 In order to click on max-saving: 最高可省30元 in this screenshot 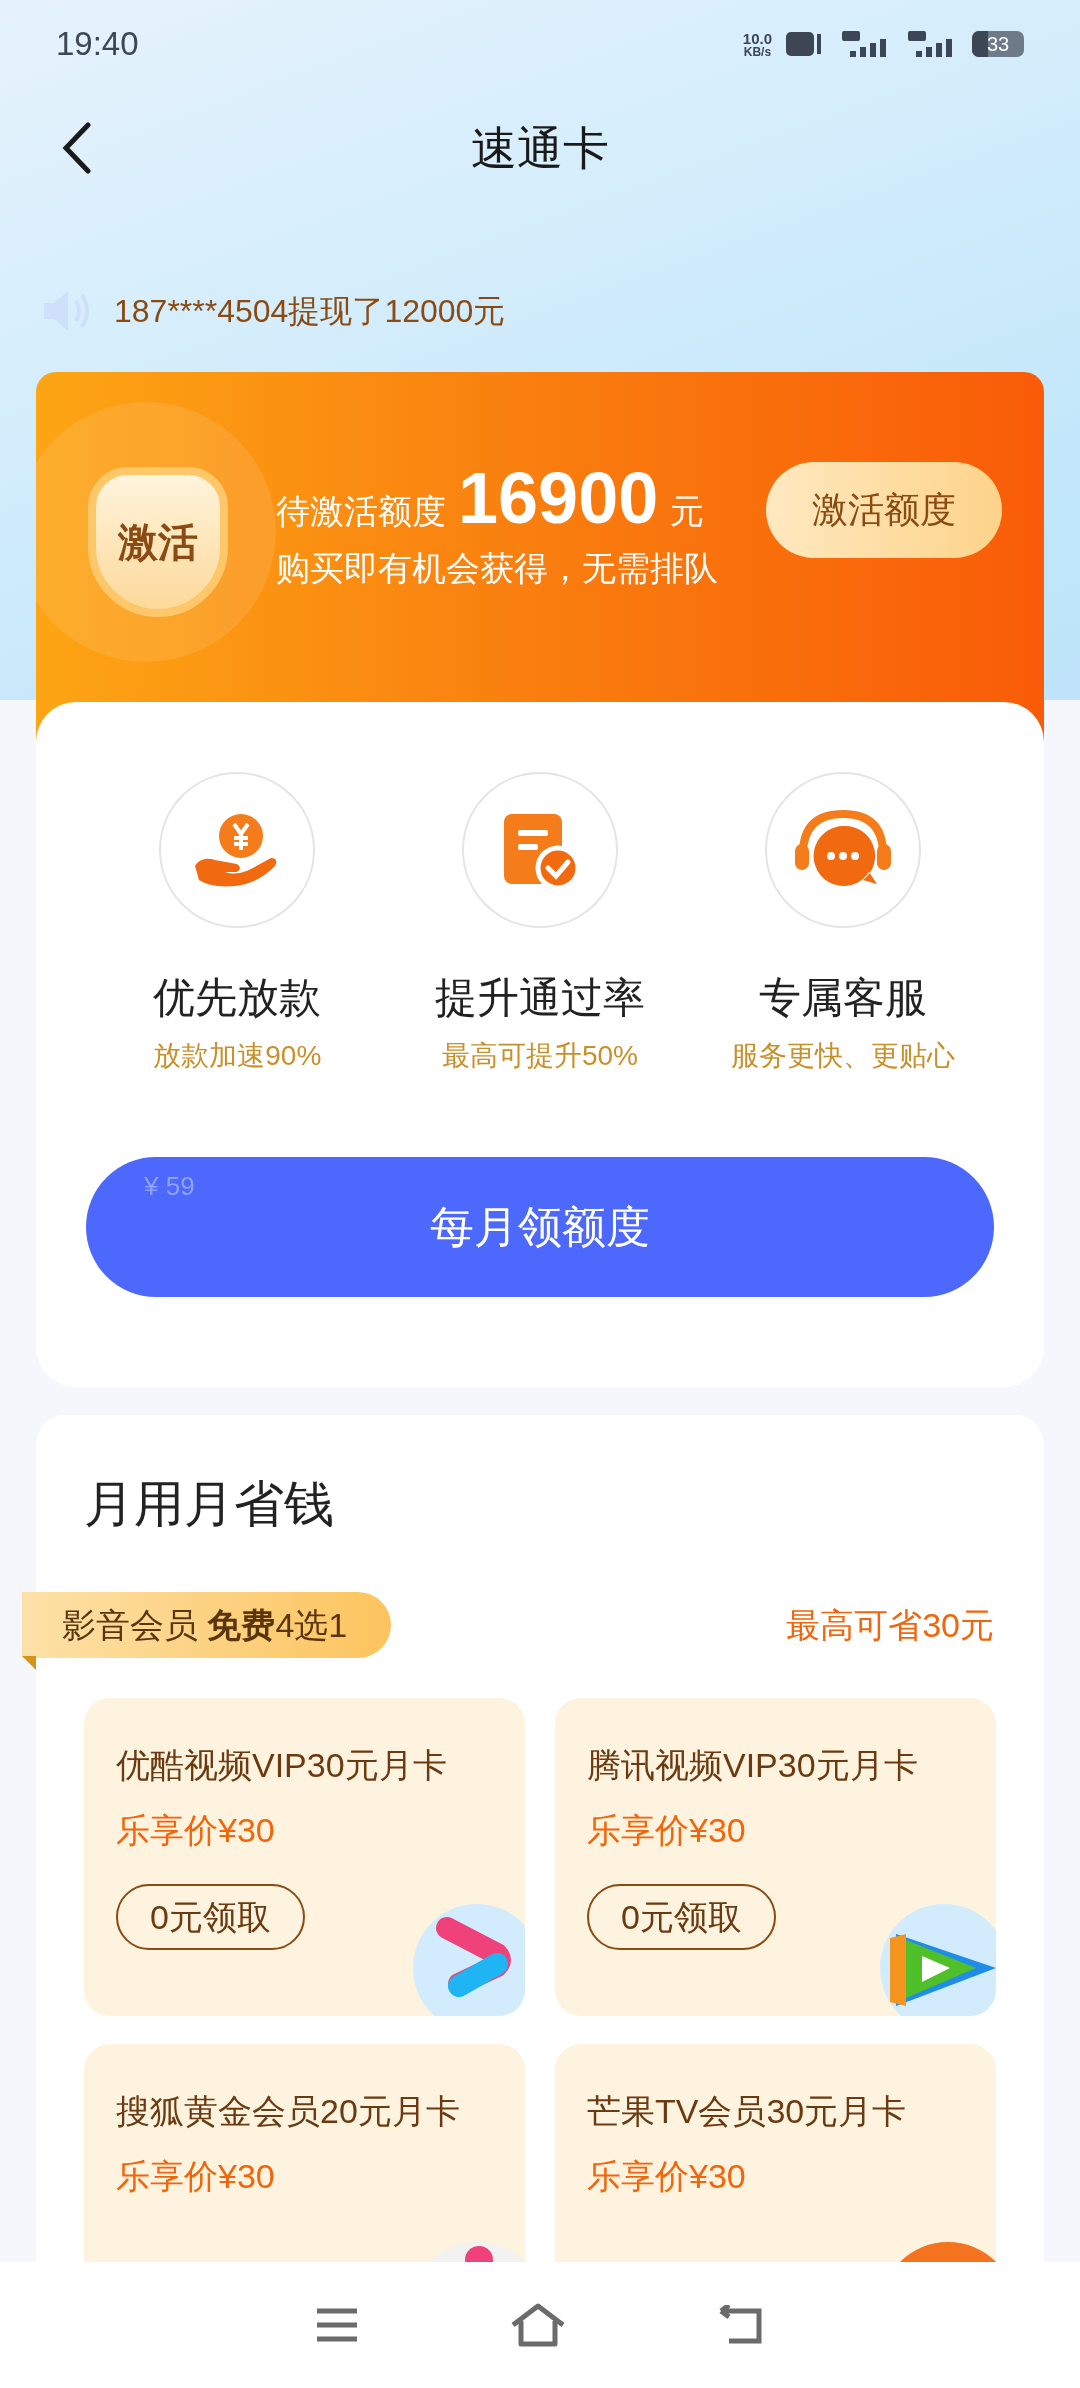, I will do `click(890, 1625)`.